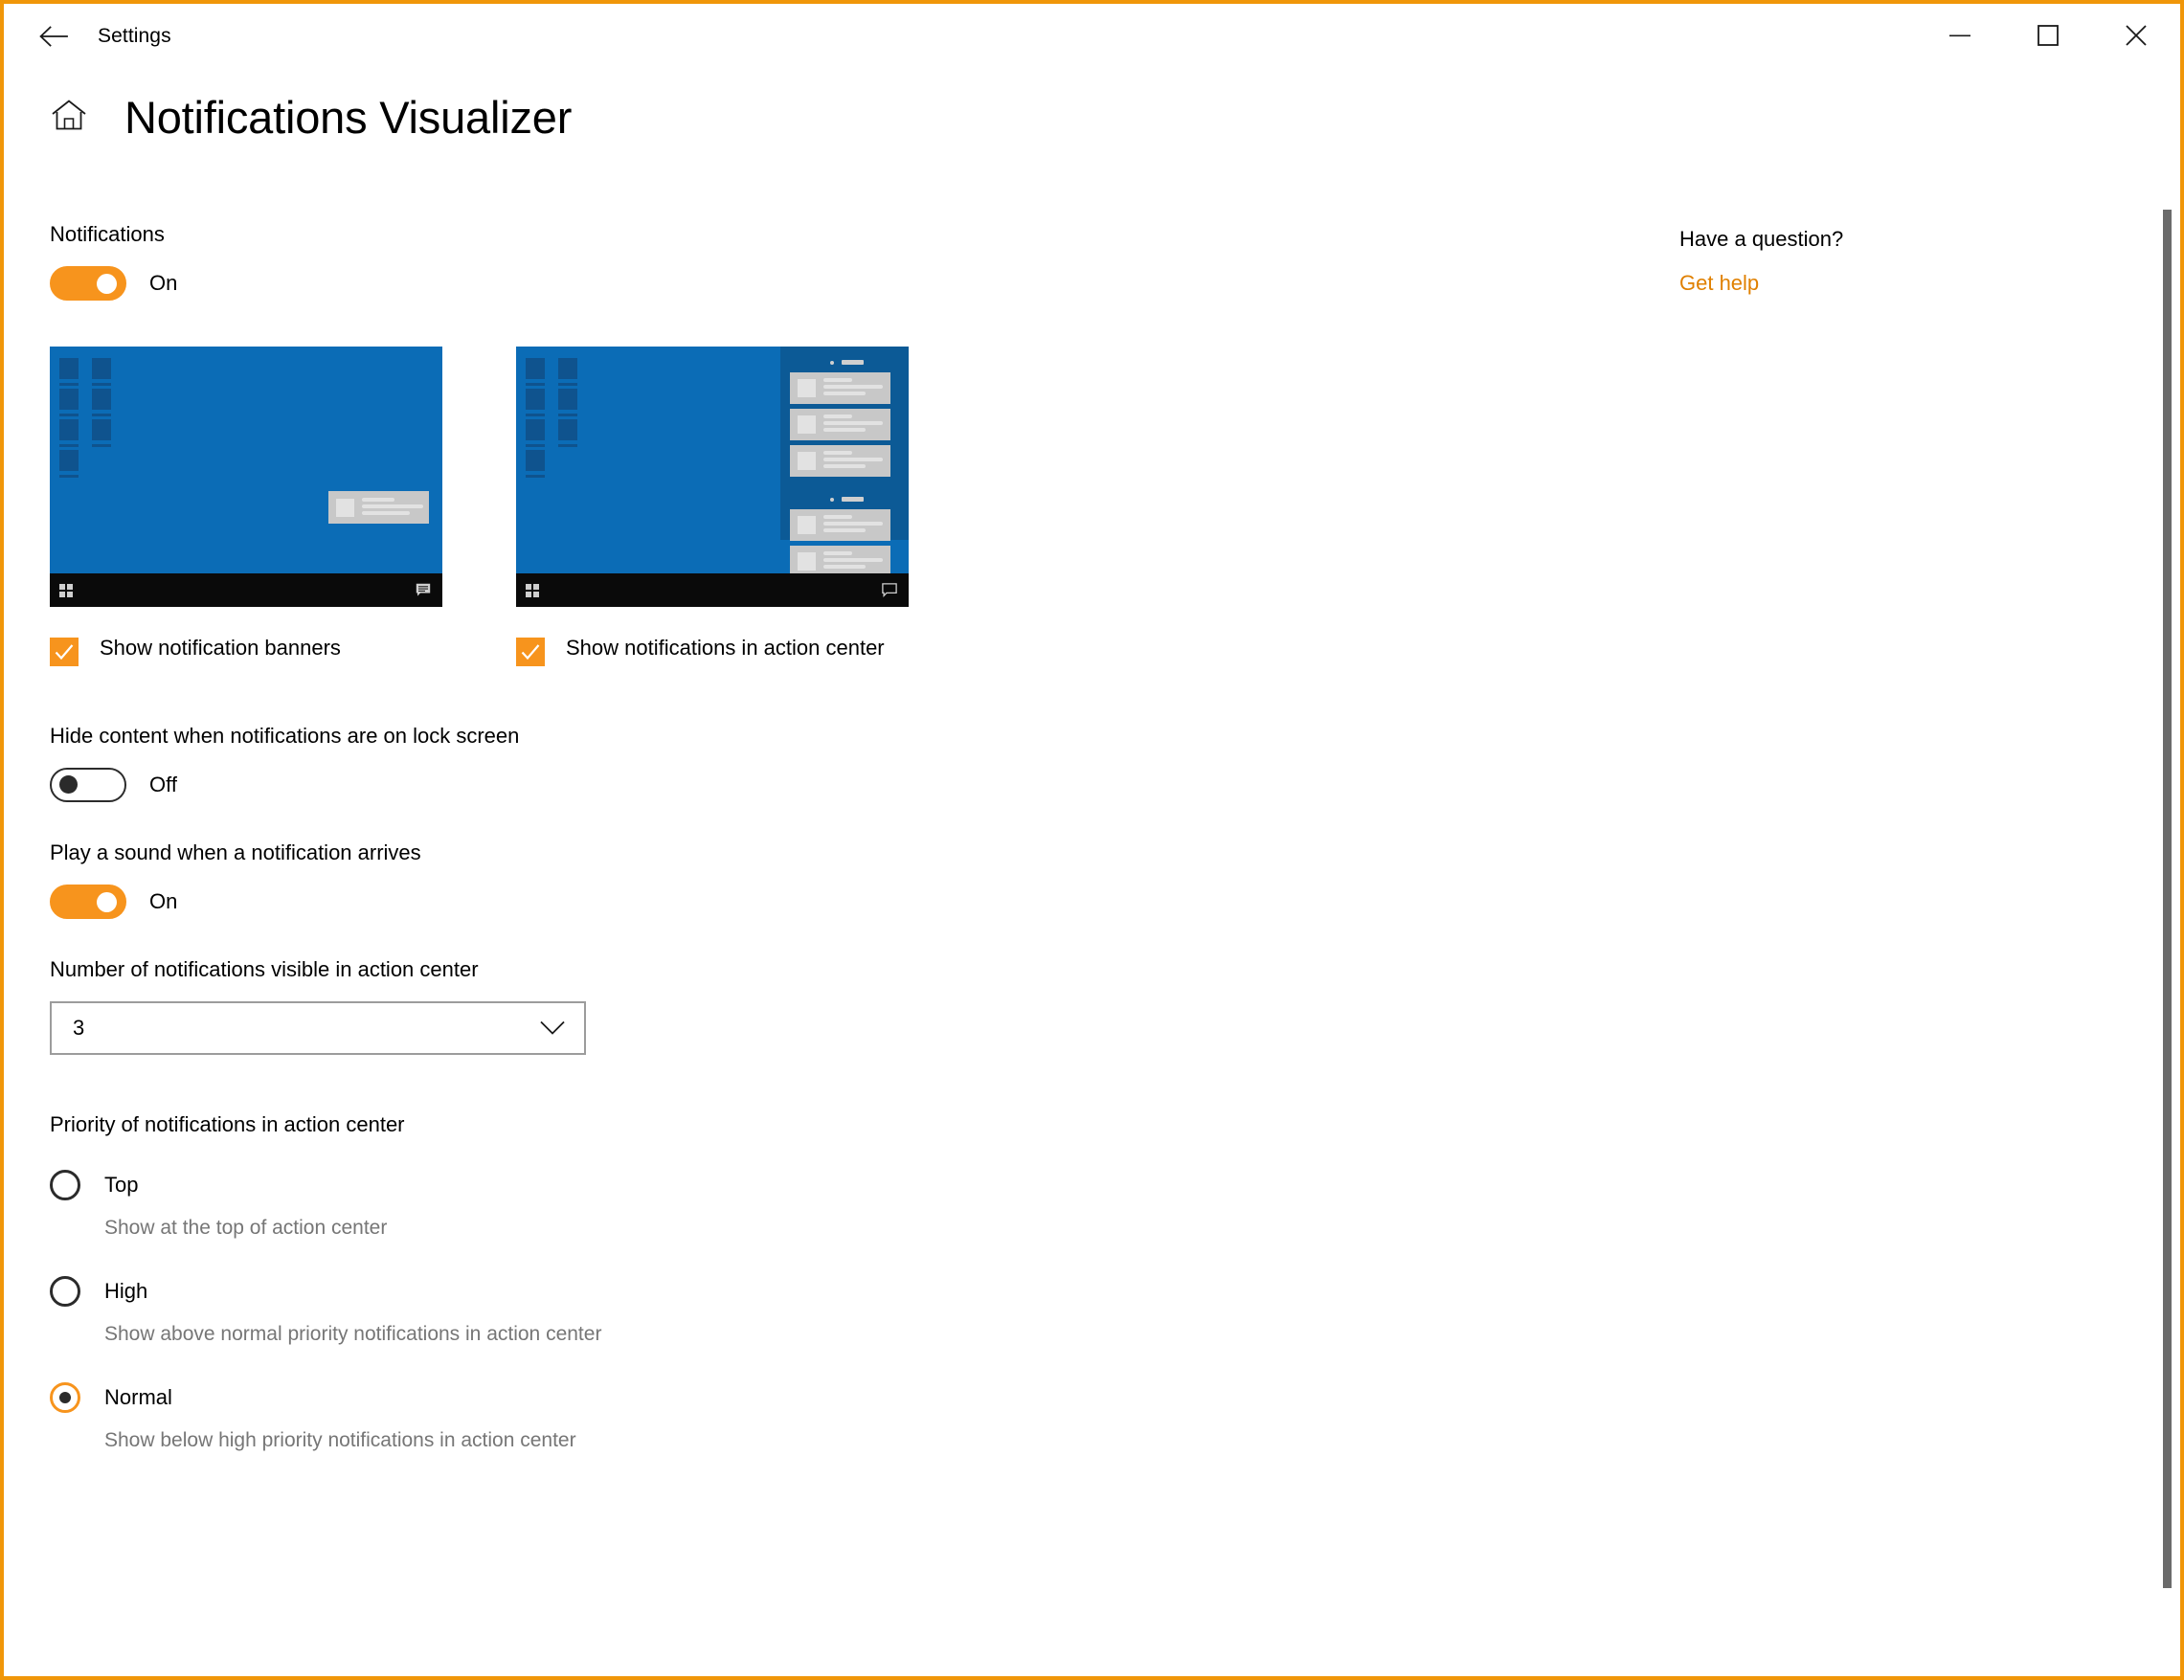 This screenshot has width=2184, height=1680. Describe the element at coordinates (163, 784) in the screenshot. I see `hide-content-toggle-state: Off` at that location.